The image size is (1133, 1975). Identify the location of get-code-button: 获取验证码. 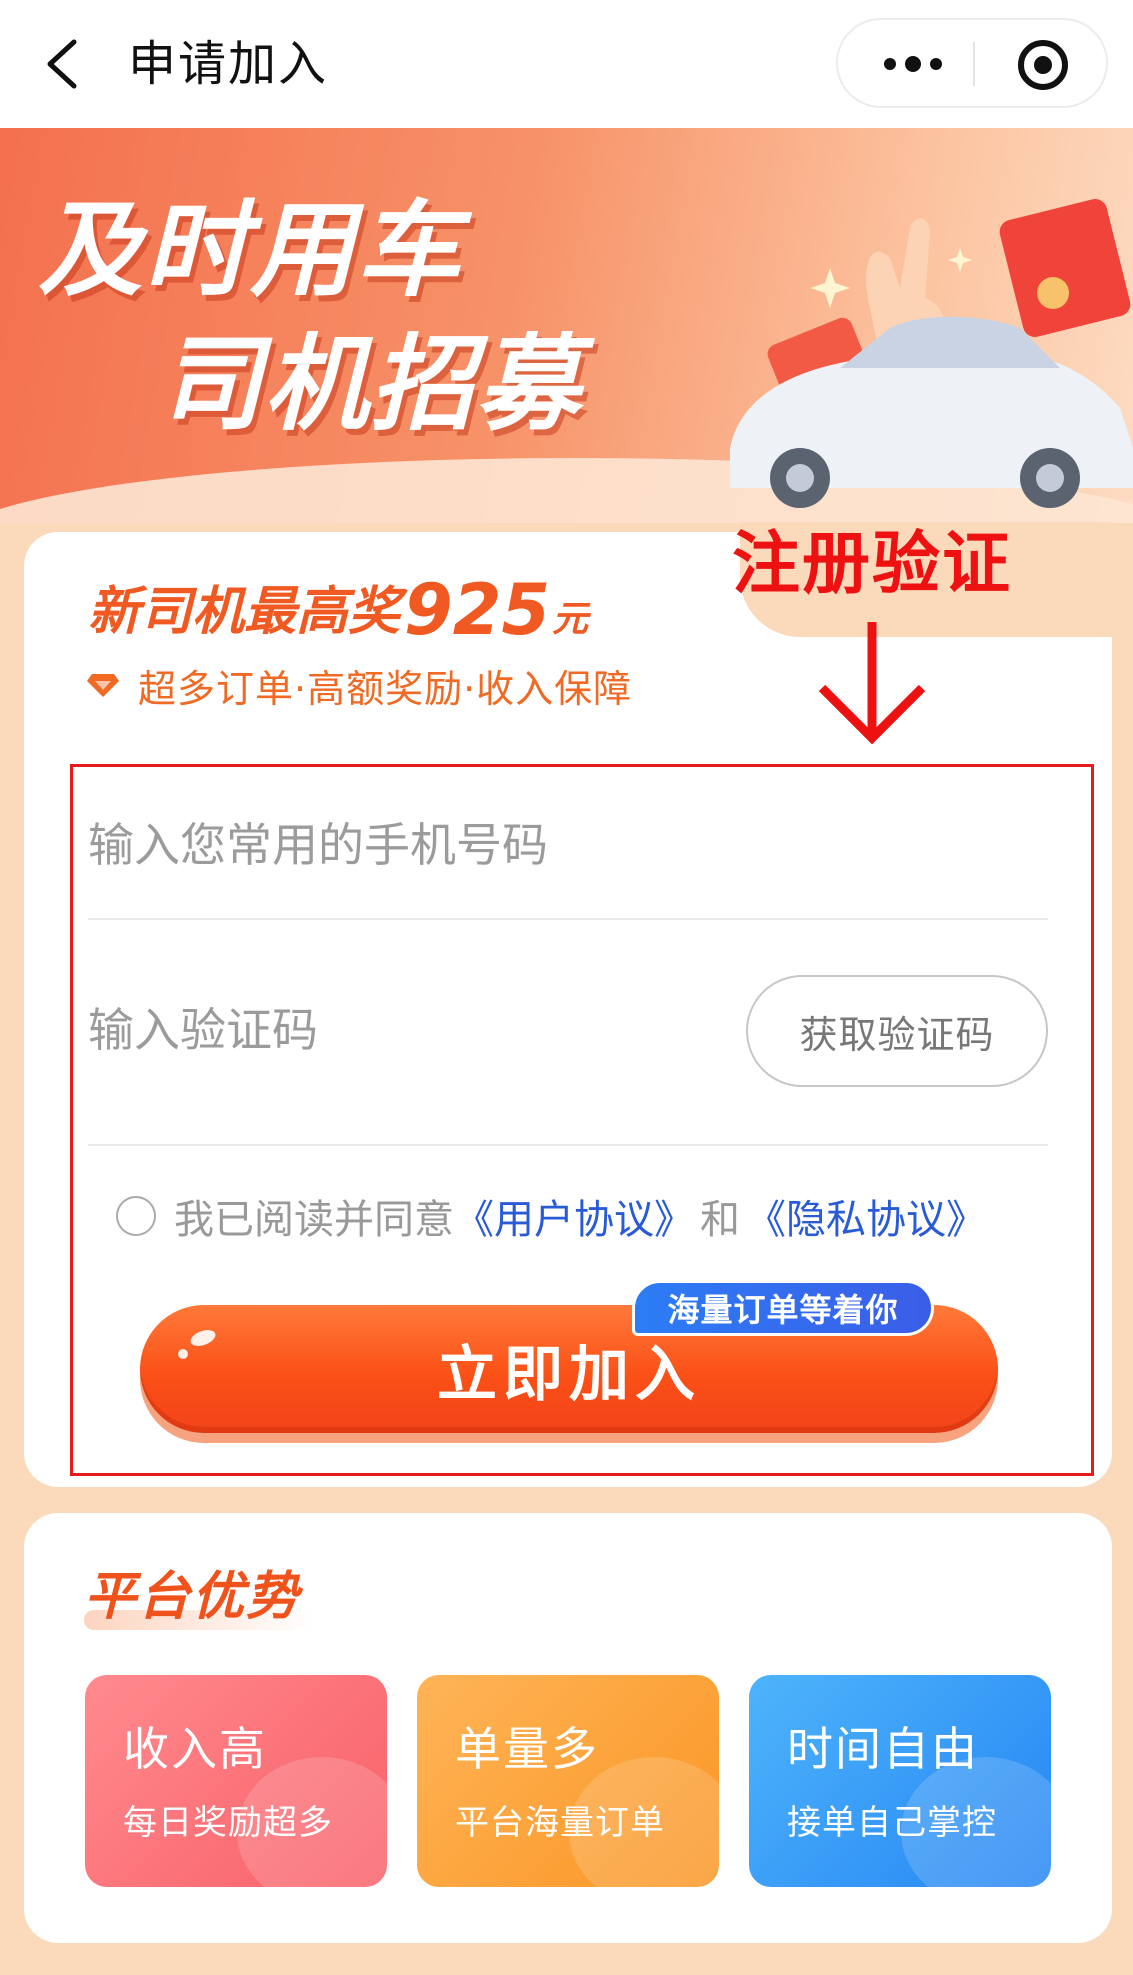
(897, 1031).